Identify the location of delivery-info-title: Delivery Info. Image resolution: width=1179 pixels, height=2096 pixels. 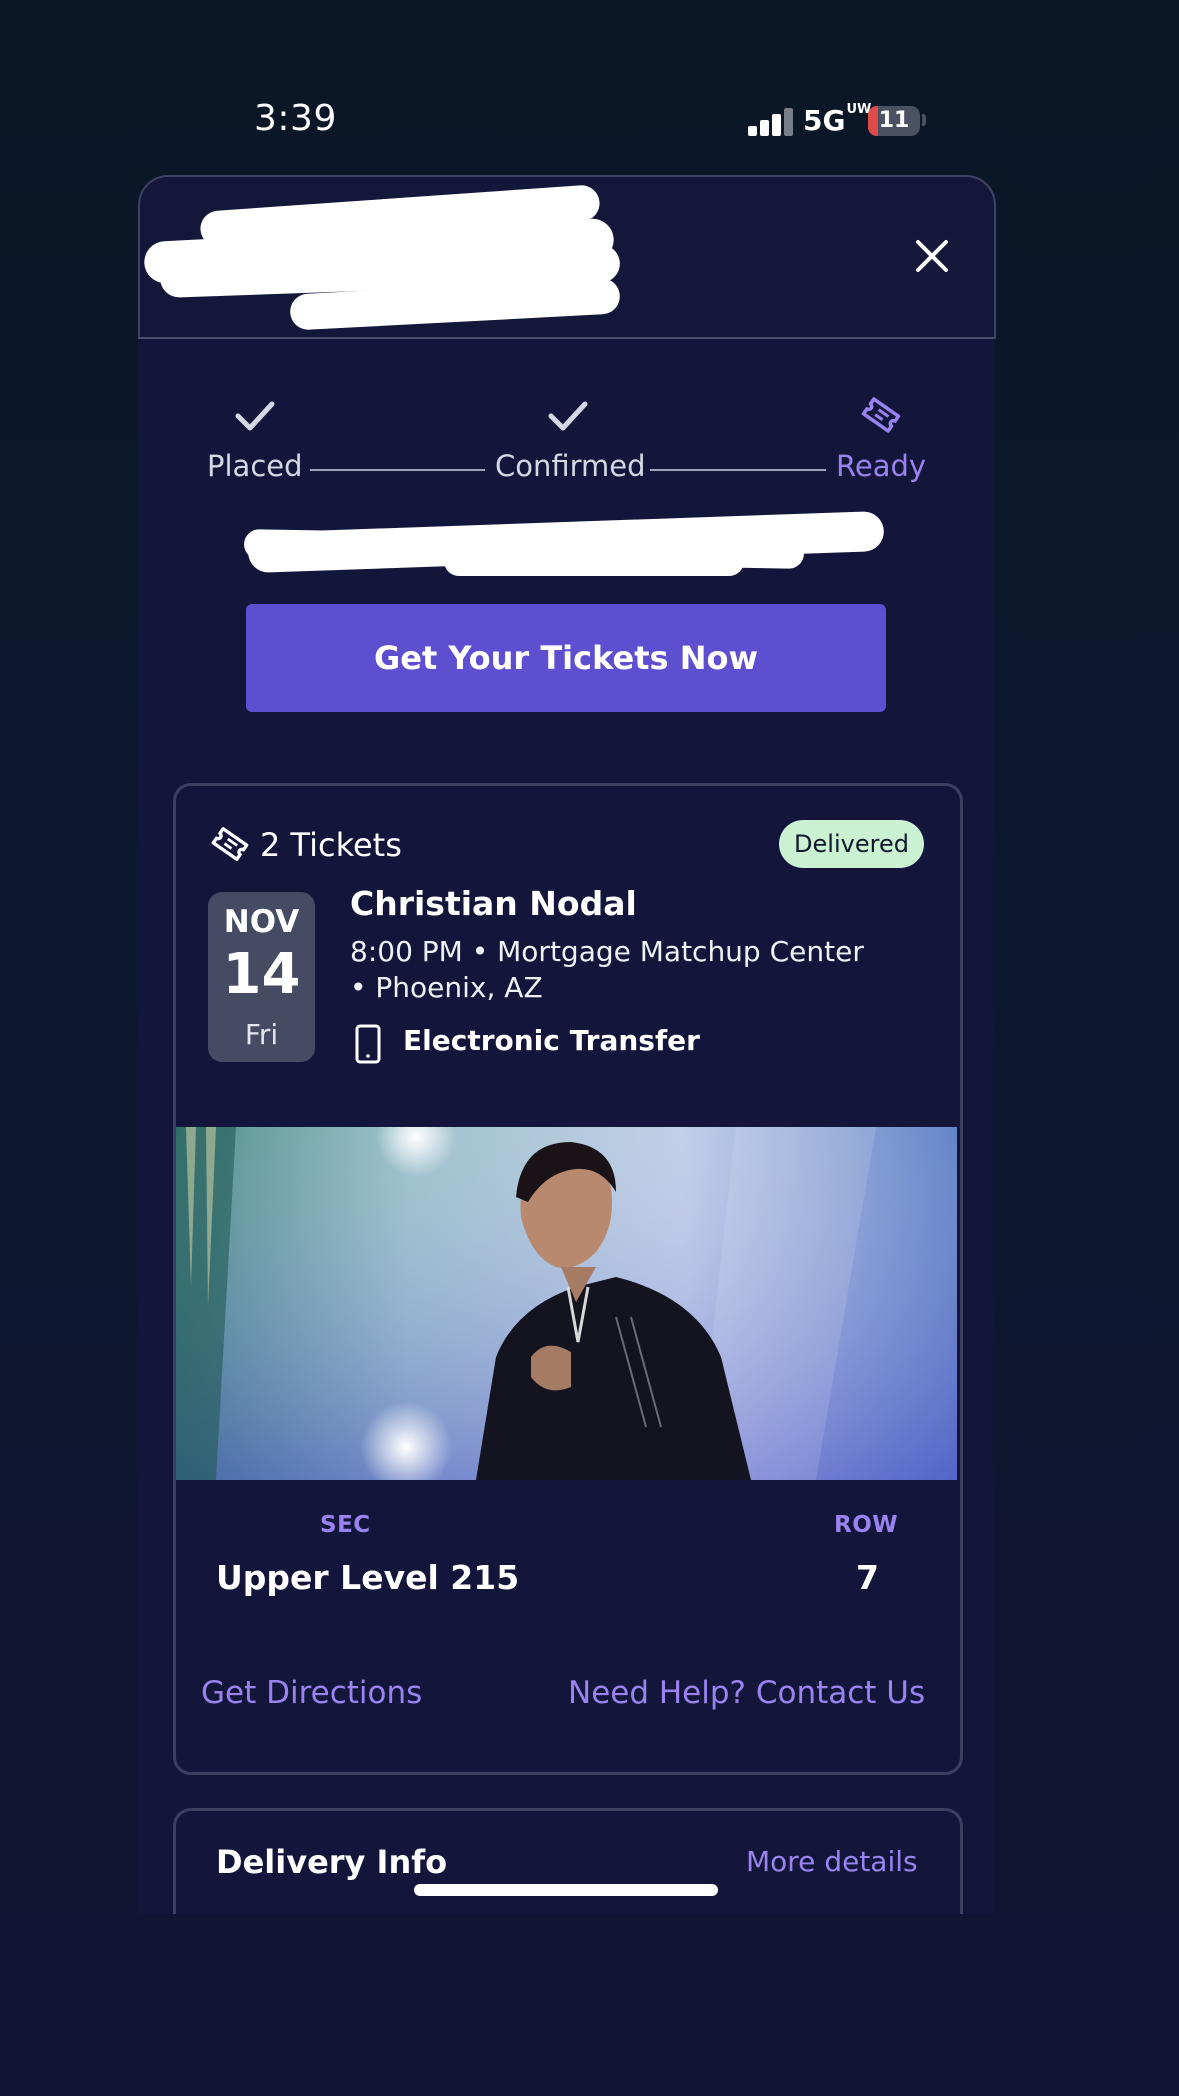
(332, 1862).